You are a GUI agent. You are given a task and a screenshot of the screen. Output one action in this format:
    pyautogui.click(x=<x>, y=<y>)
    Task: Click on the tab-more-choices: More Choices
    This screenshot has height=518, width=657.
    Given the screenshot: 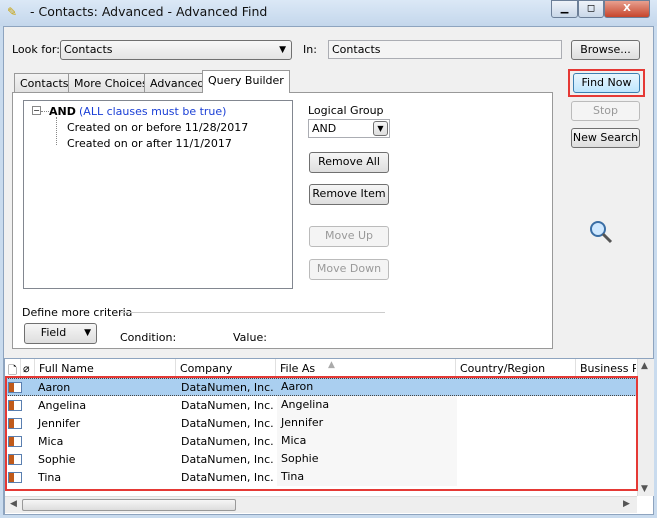 What is the action you would take?
    pyautogui.click(x=111, y=83)
    